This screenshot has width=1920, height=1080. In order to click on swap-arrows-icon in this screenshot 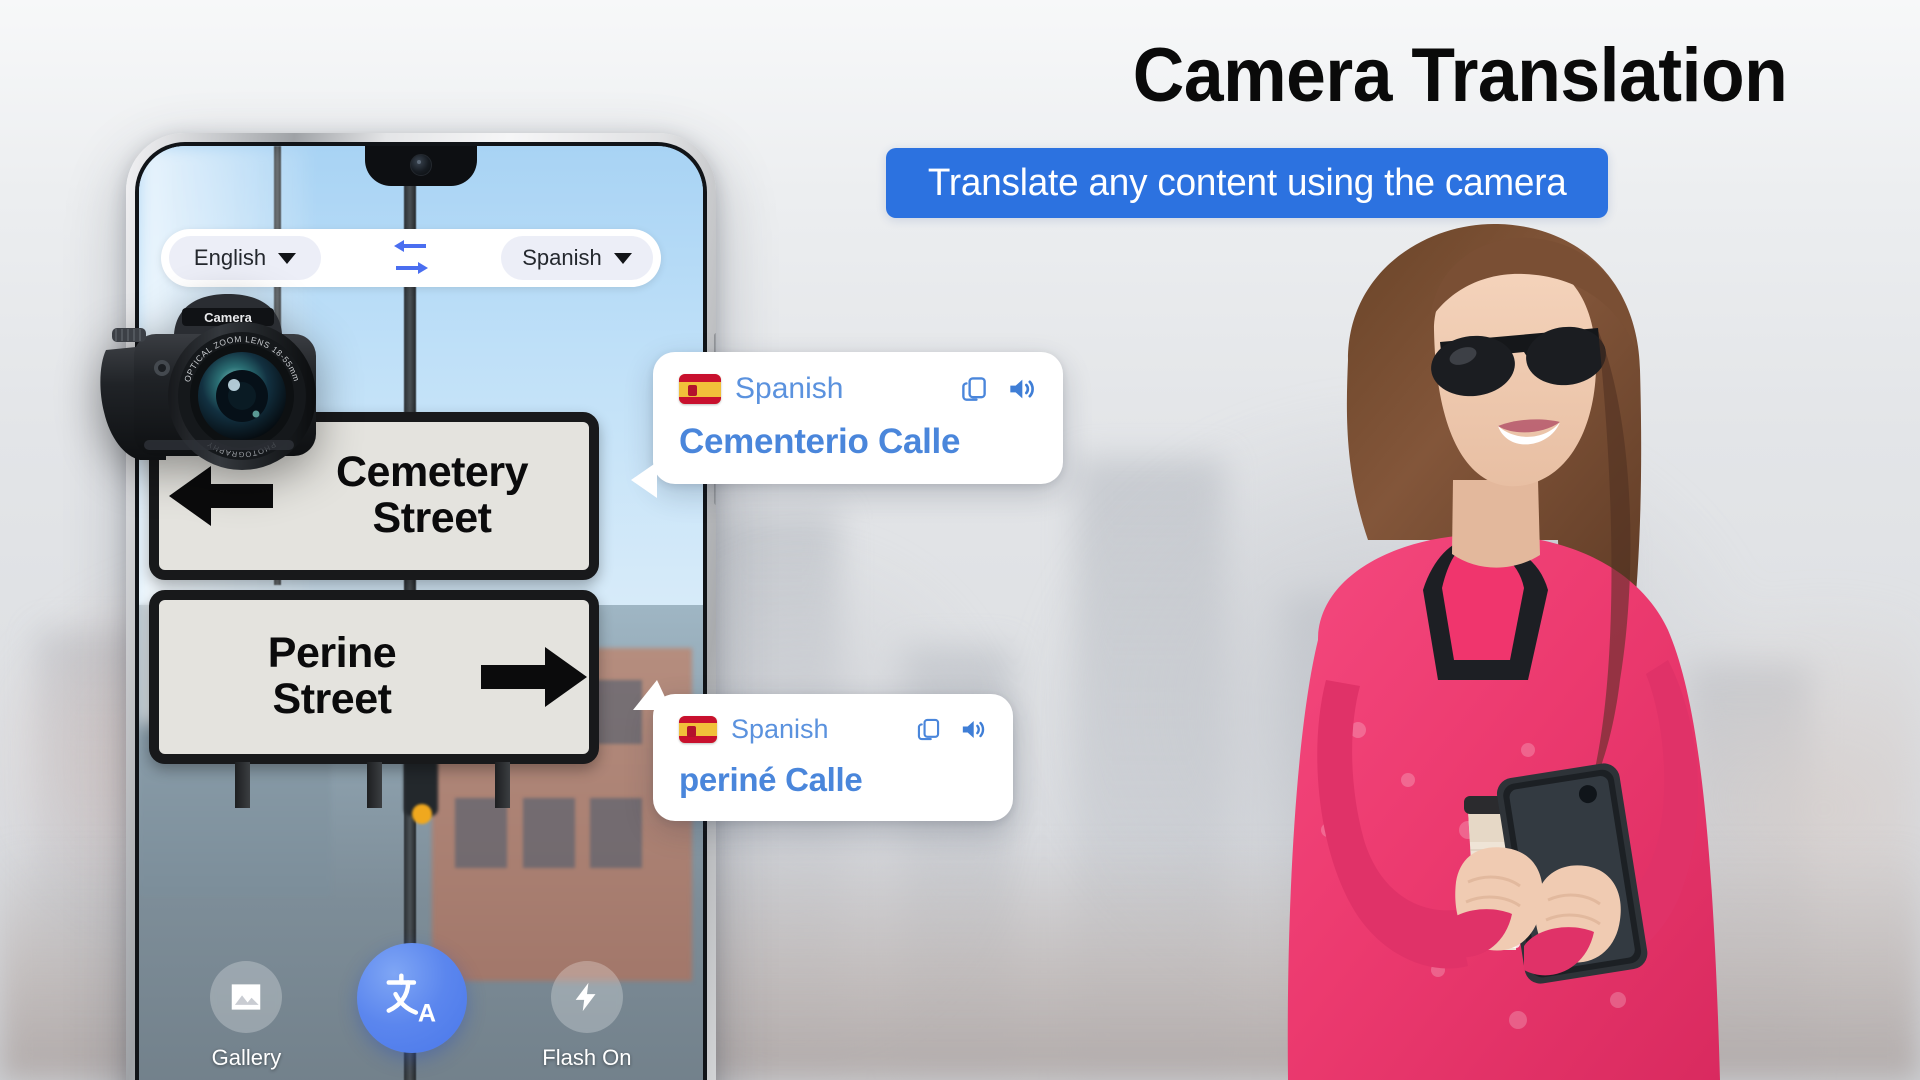, I will do `click(411, 257)`.